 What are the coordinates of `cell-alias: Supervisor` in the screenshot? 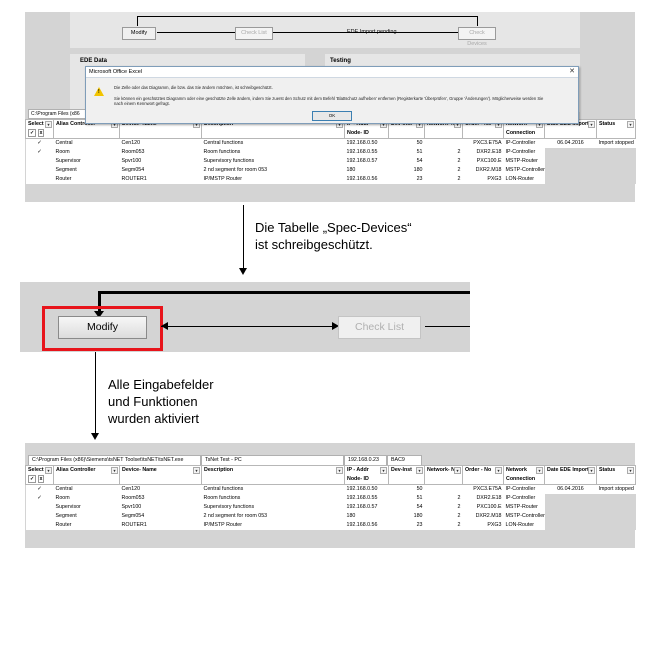 It's located at (86, 161).